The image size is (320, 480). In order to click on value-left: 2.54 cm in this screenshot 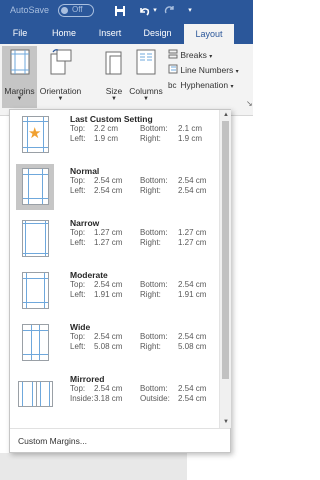, I will do `click(108, 190)`.